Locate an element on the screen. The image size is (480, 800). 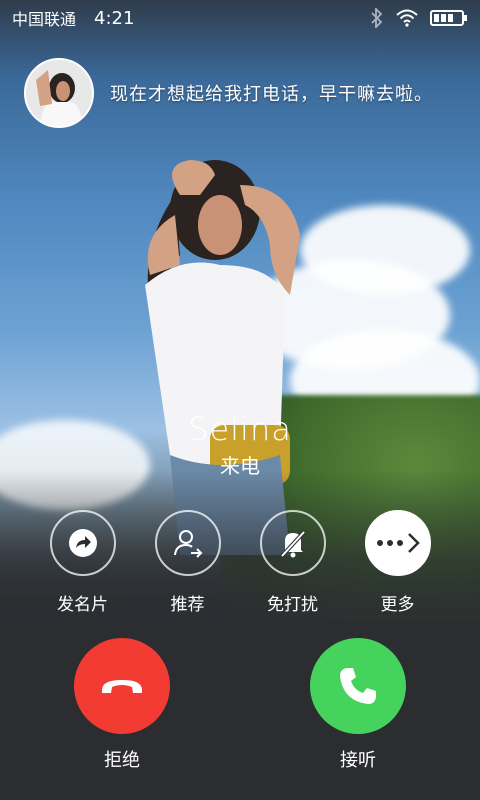
hang-up-icon is located at coordinates (122, 686).